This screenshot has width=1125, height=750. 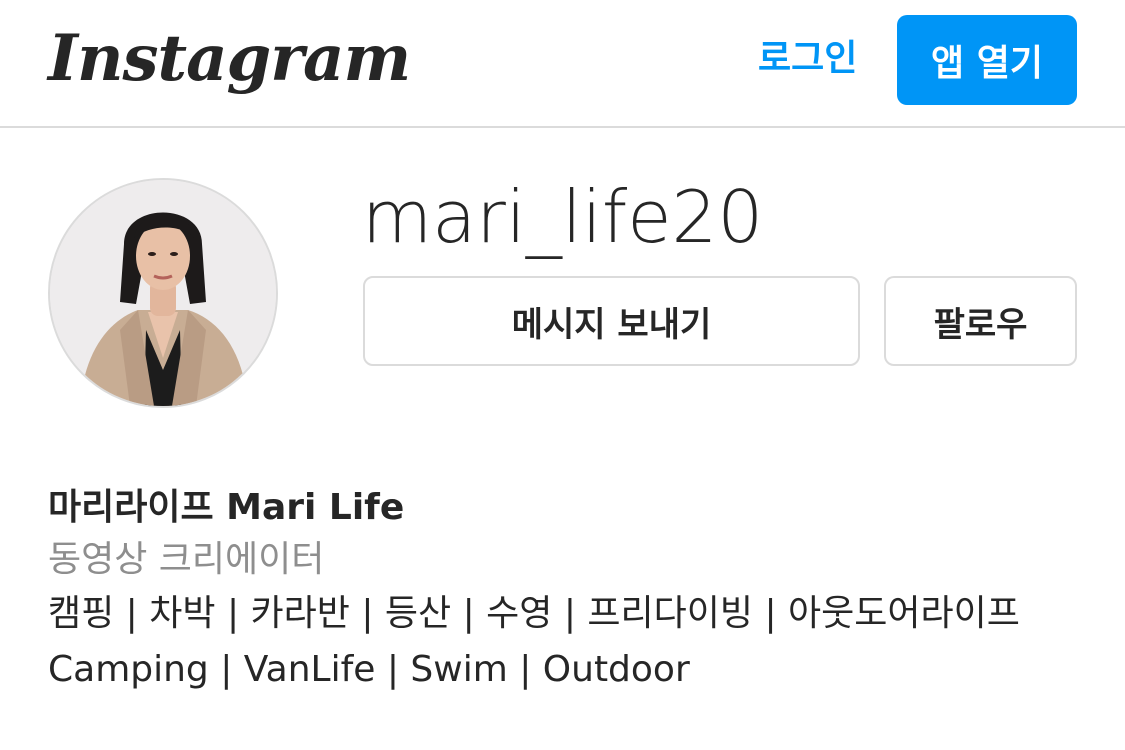 I want to click on bio-display-name: 마리라이프 Mari Life, so click(x=226, y=507).